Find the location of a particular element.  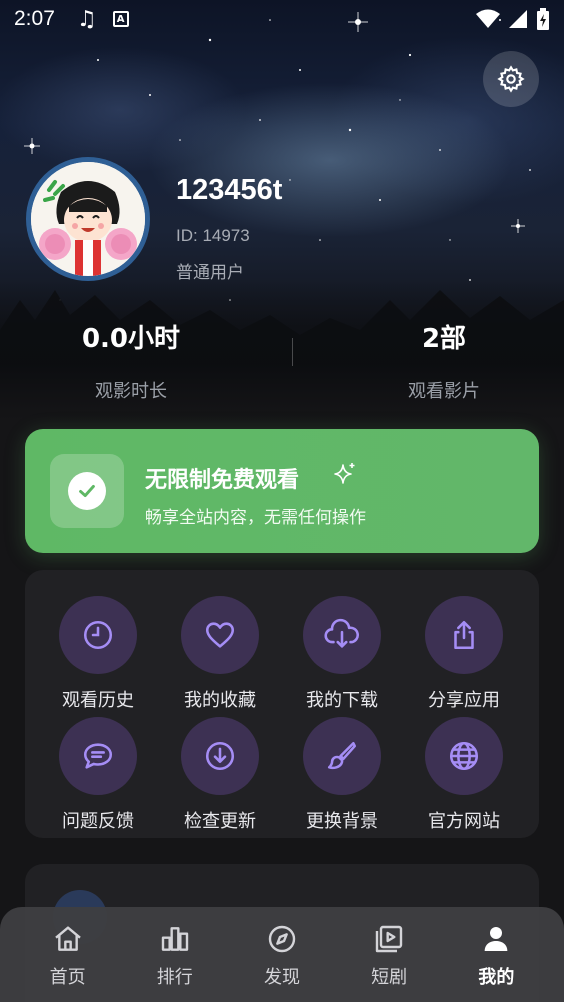

stat-watch-time: 0.0小时 观影时长 is located at coordinates (131, 360).